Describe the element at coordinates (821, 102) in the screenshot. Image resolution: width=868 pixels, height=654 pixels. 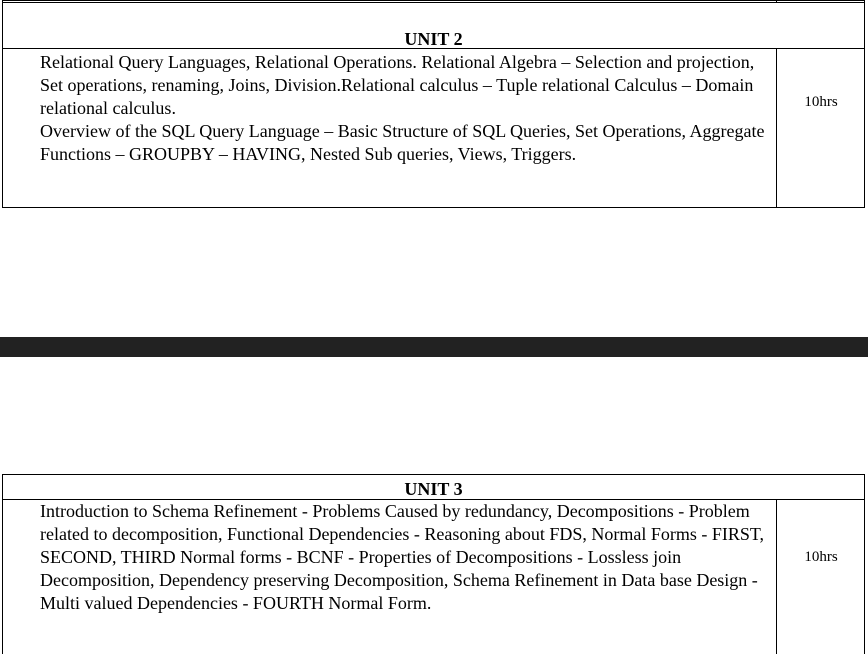
I see `unit-2-hours: 10hrs` at that location.